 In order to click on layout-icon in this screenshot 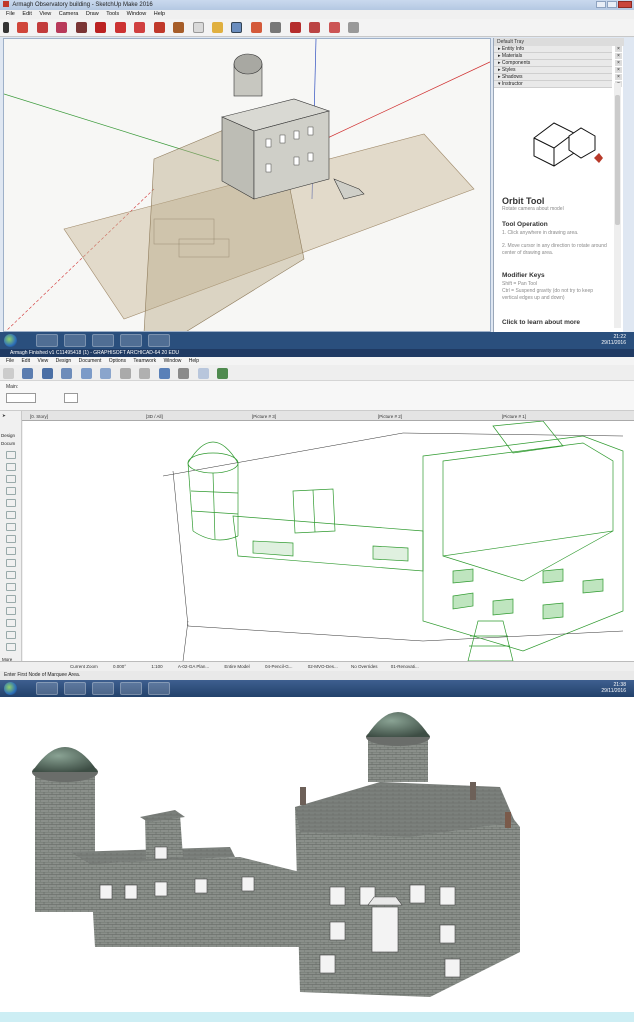, I will do `click(354, 27)`.